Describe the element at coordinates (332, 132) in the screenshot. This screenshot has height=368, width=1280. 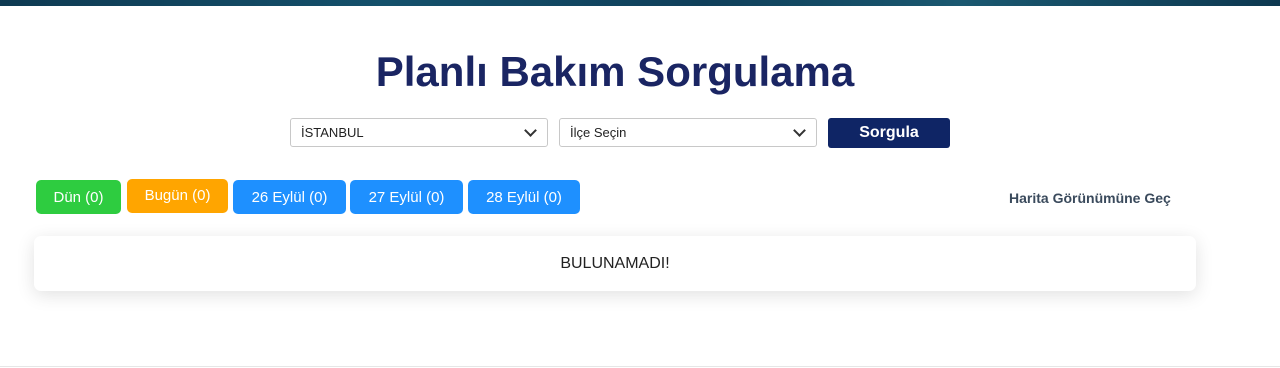
I see `city-select-value: İSTANBUL` at that location.